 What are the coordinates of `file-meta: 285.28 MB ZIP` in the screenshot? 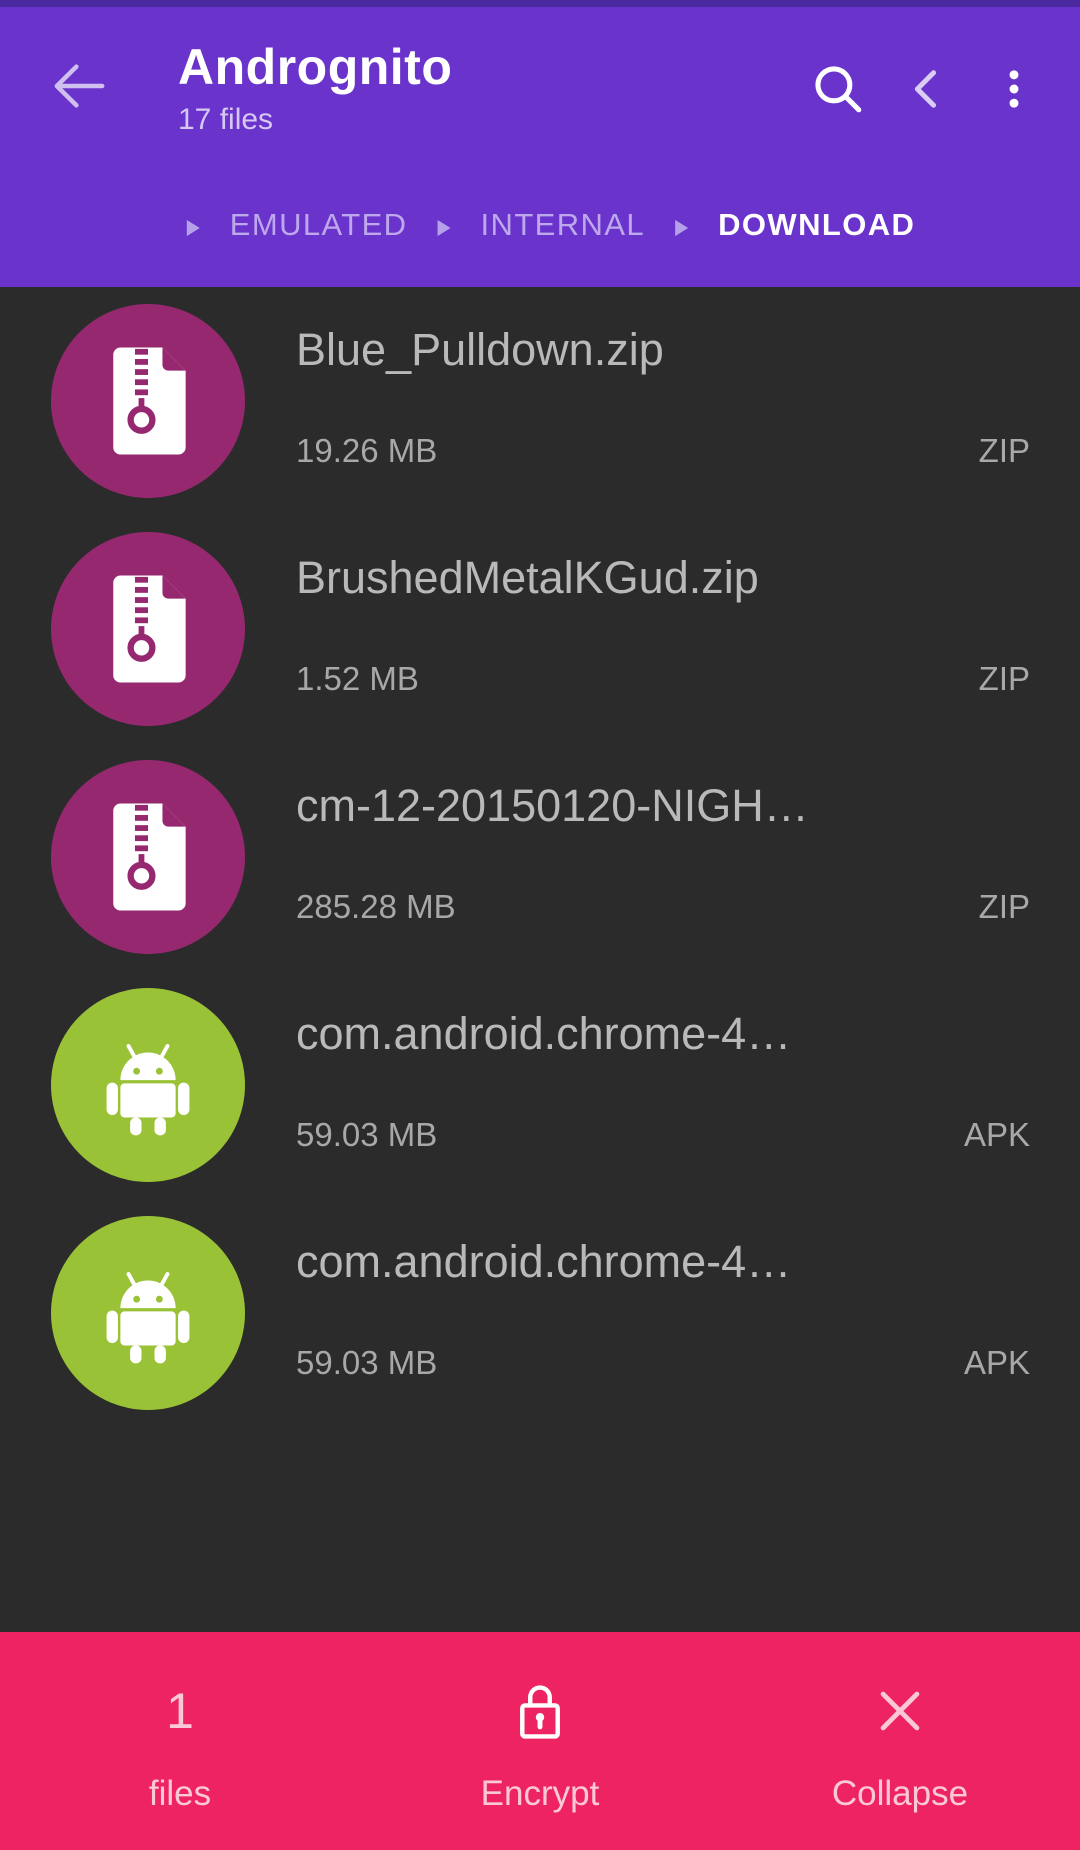 It's located at (663, 907).